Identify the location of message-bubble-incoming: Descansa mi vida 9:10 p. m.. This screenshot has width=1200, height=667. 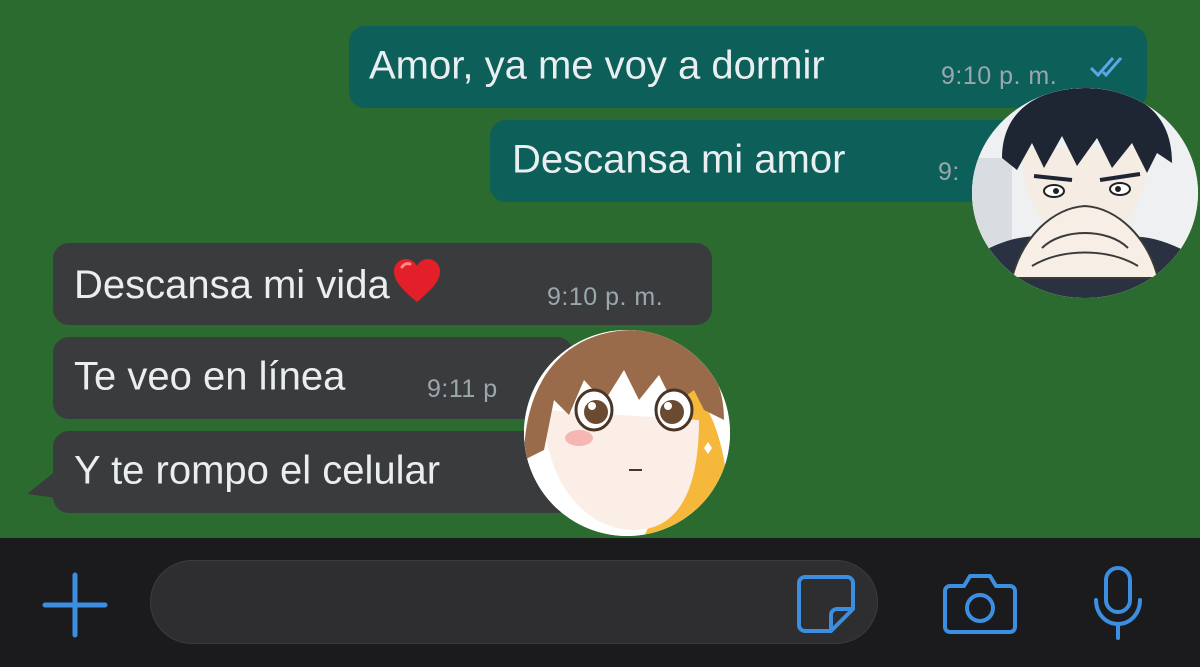
(382, 284).